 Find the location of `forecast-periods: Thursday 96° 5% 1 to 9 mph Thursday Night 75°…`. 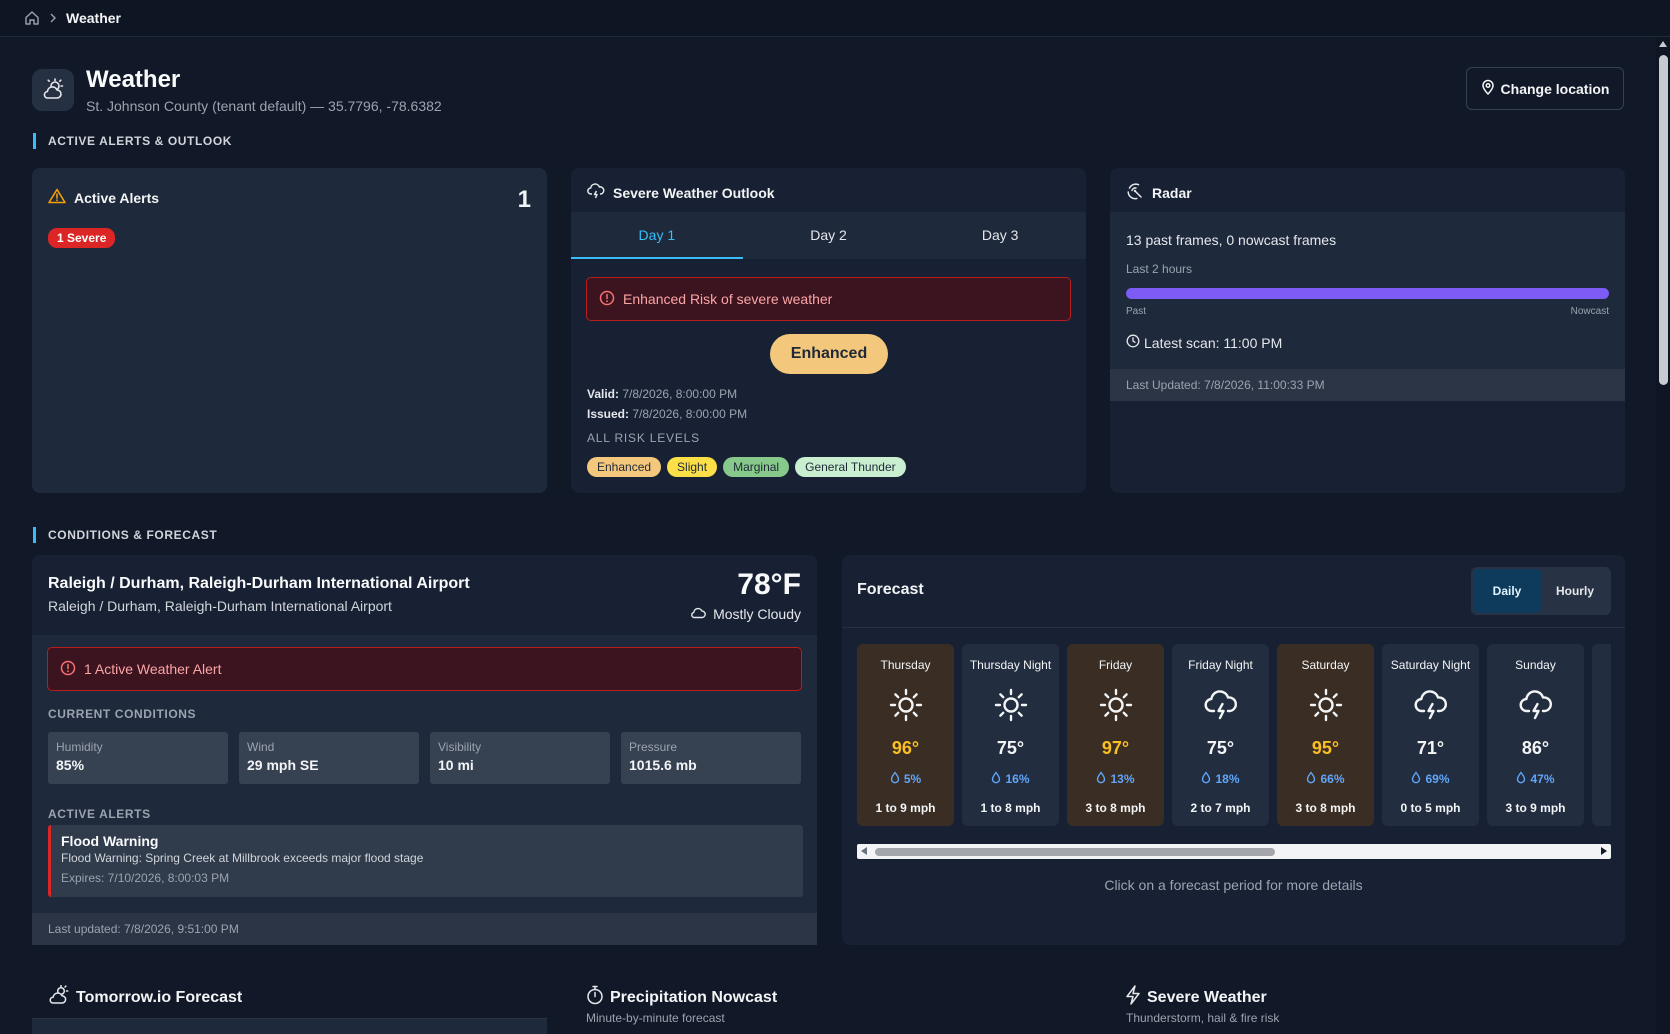

forecast-periods: Thursday 96° 5% 1 to 9 mph Thursday Night 75°… is located at coordinates (1234, 735).